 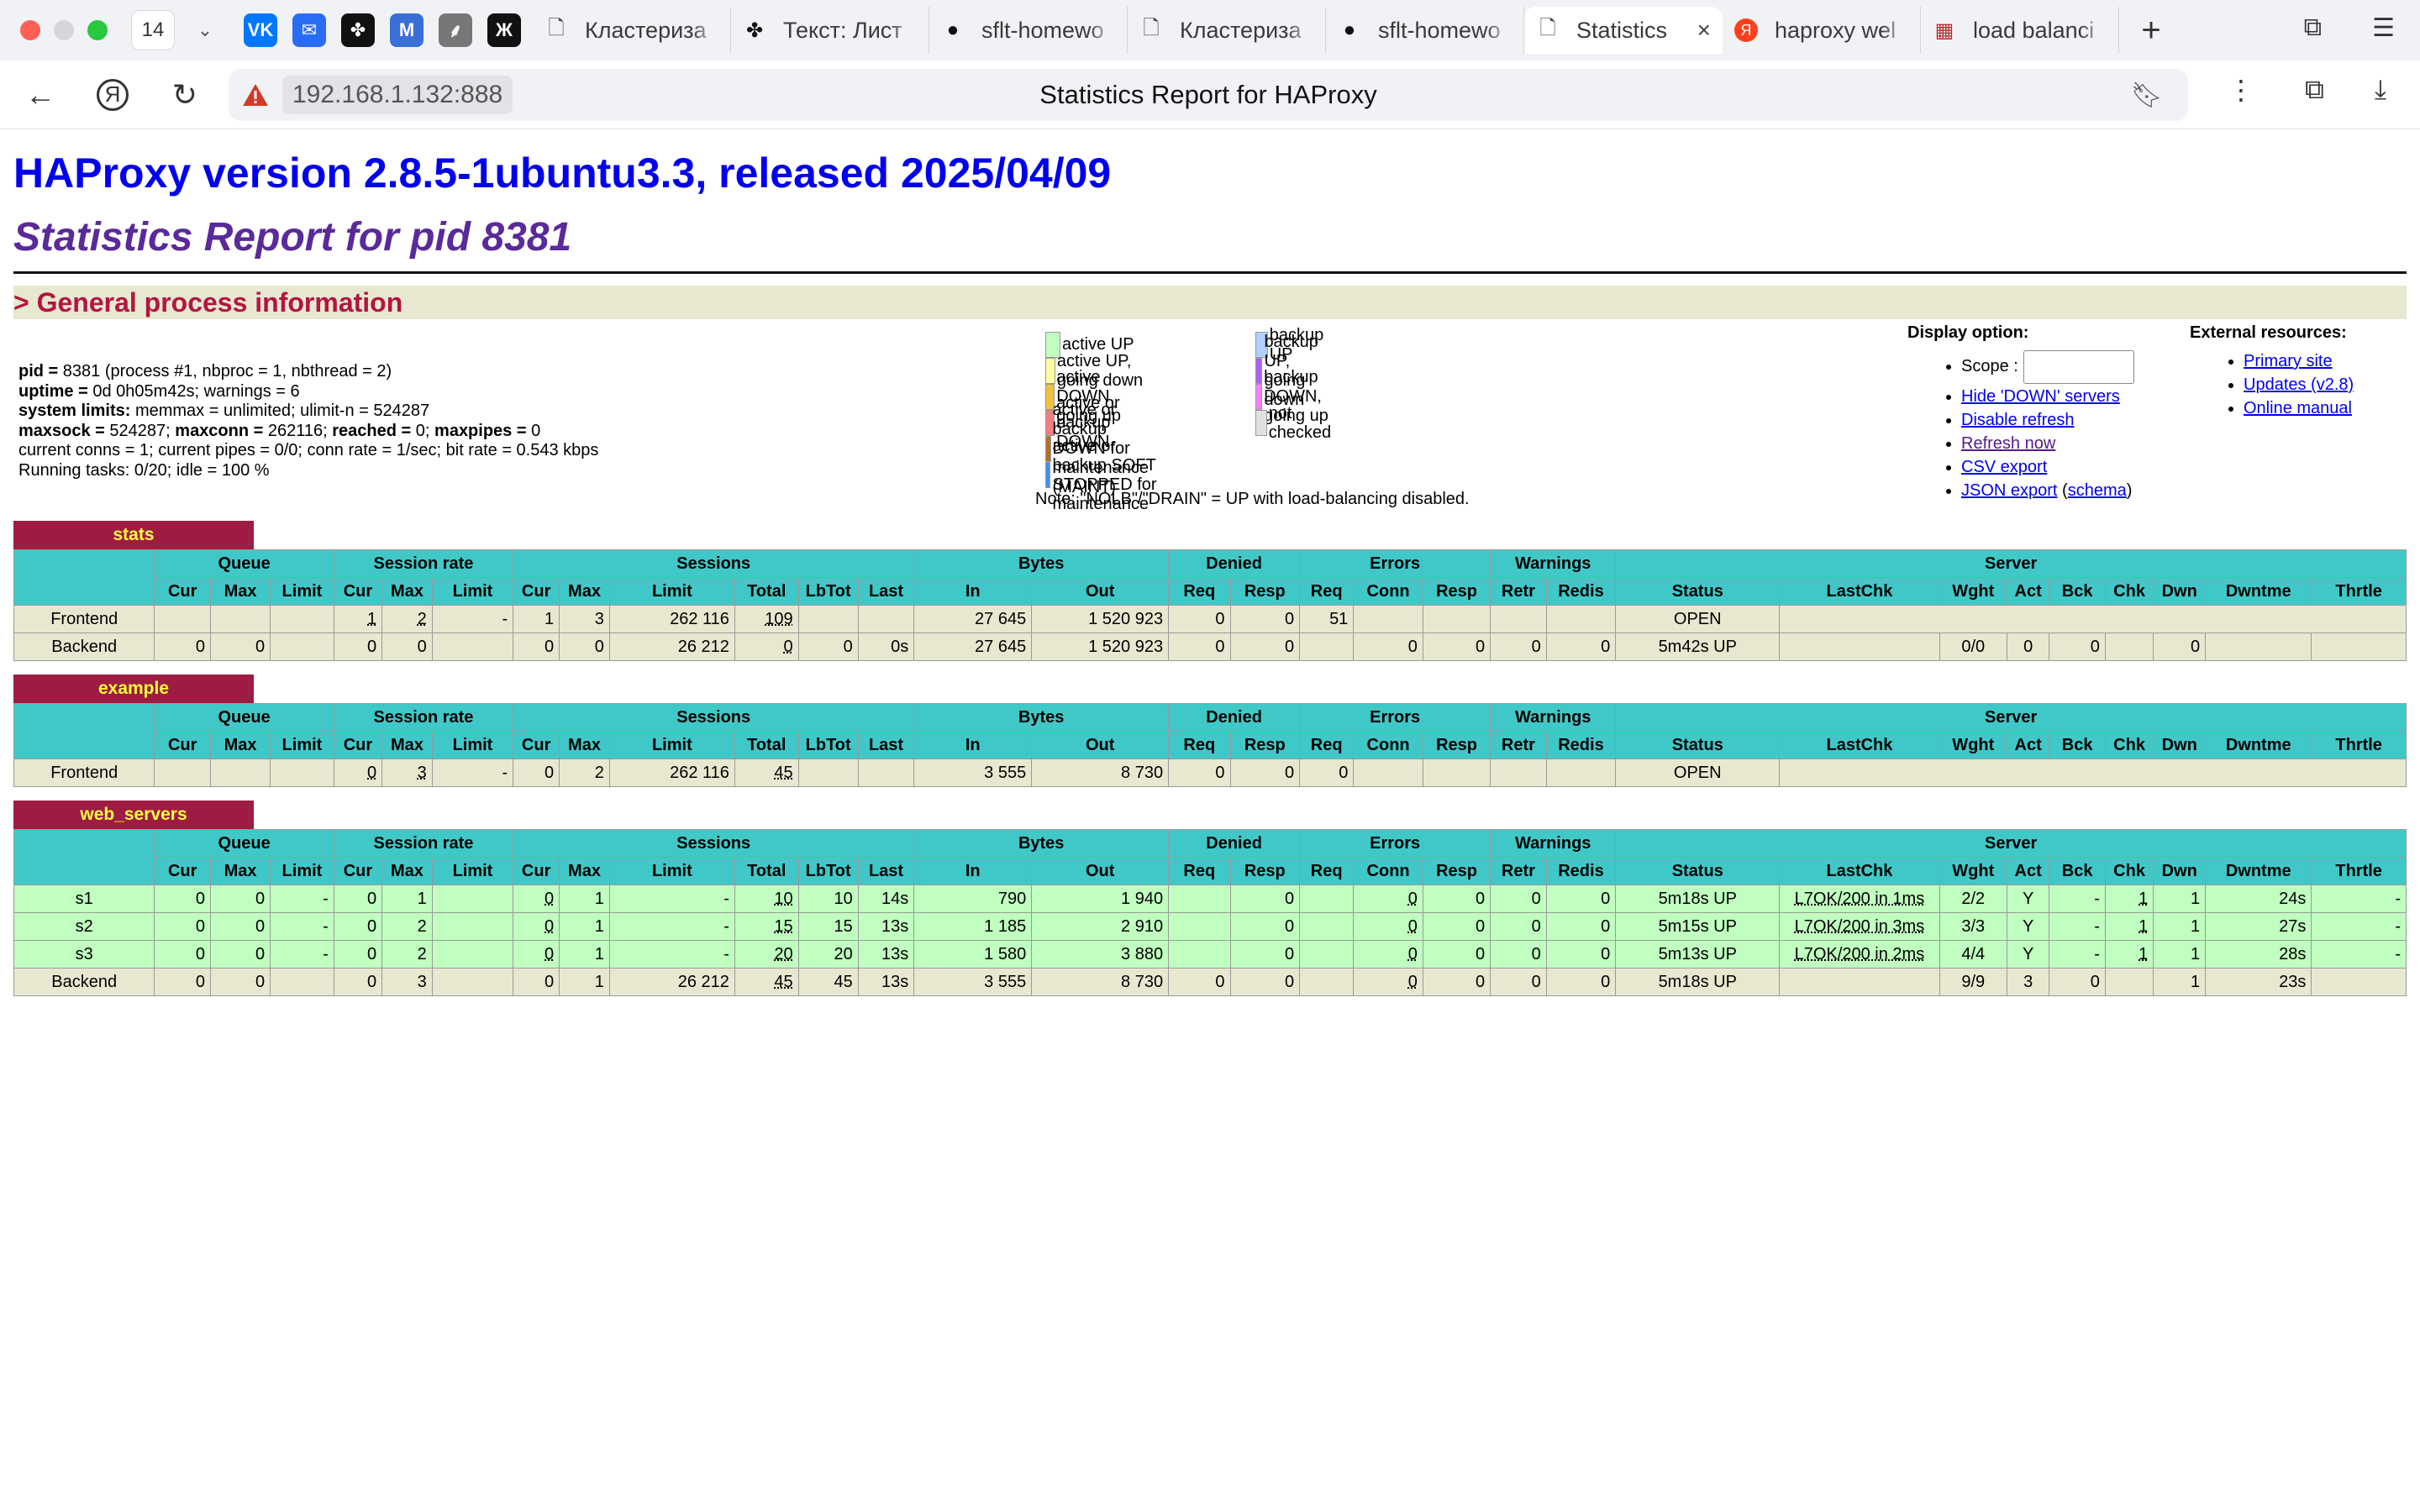 What do you see at coordinates (472, 899) in the screenshot?
I see `table-cell` at bounding box center [472, 899].